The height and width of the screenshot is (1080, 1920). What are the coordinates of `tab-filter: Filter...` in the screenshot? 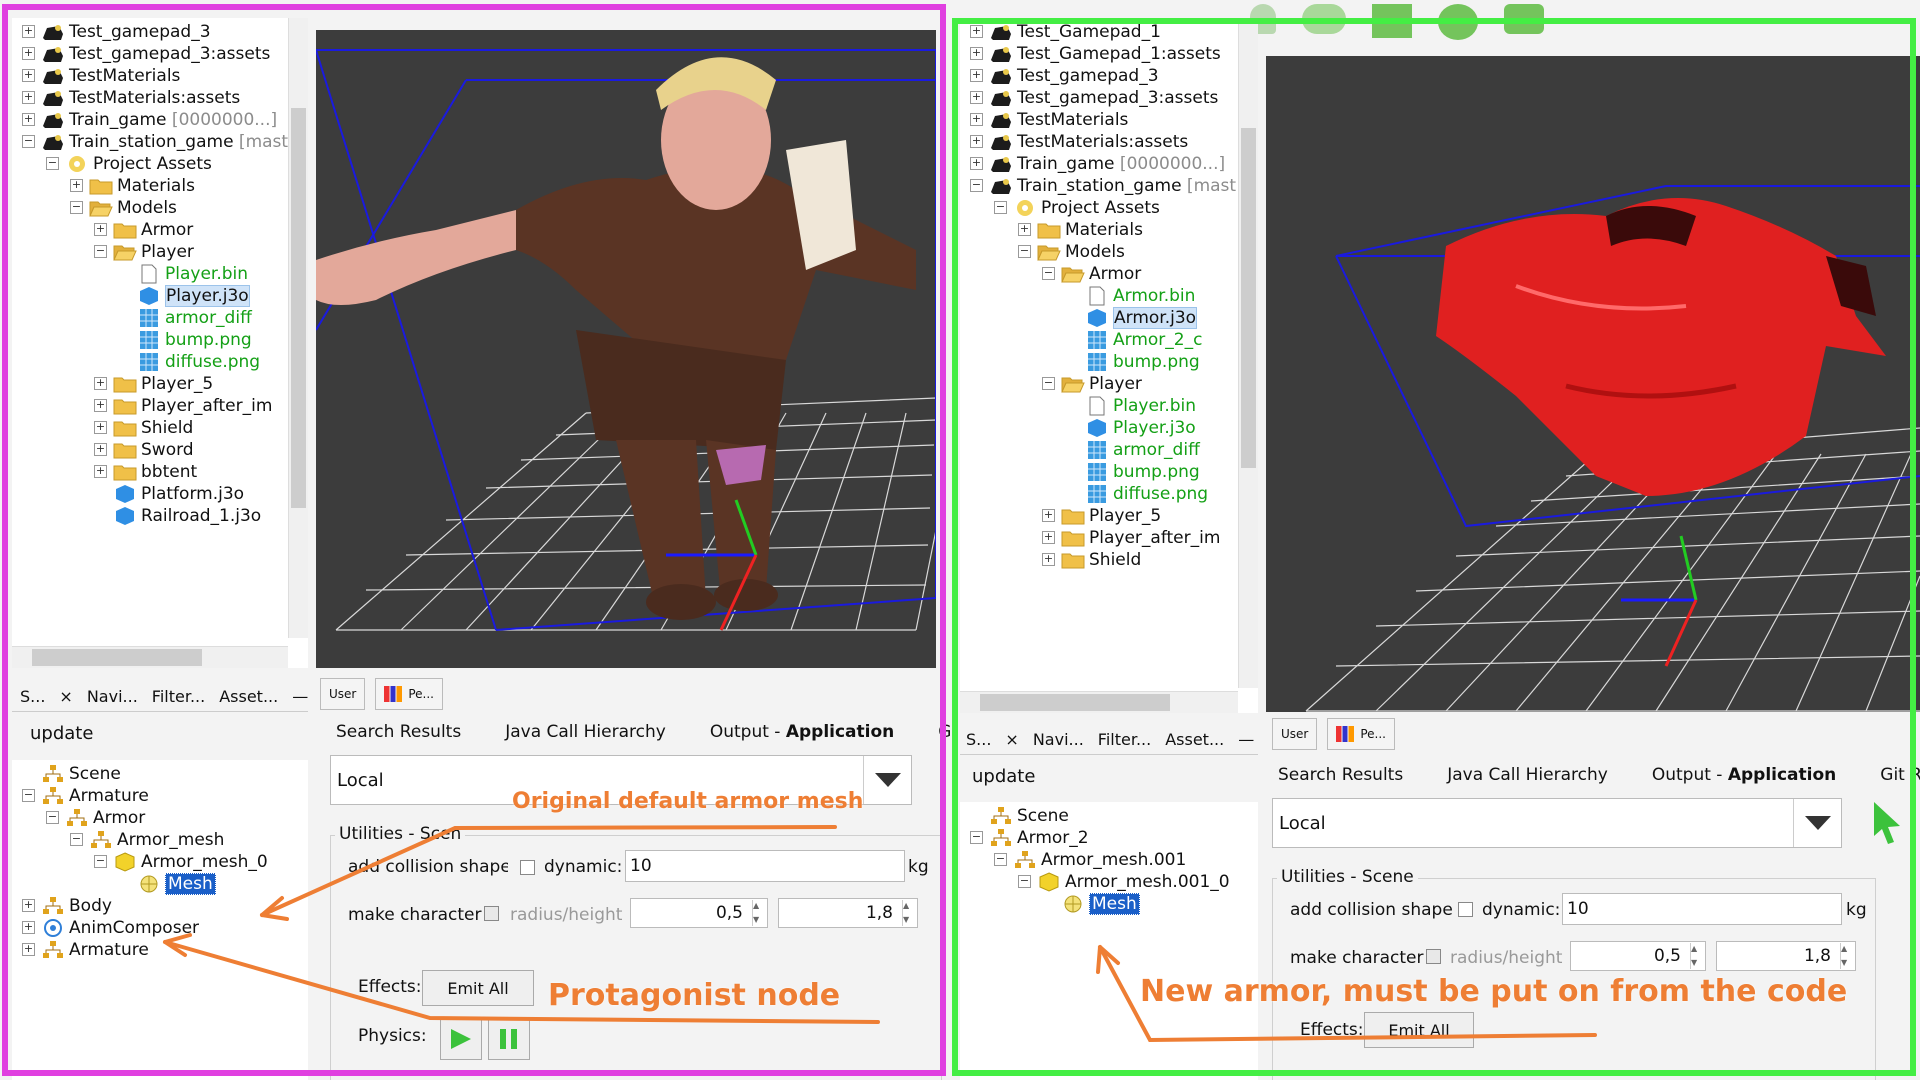 It's located at (178, 696).